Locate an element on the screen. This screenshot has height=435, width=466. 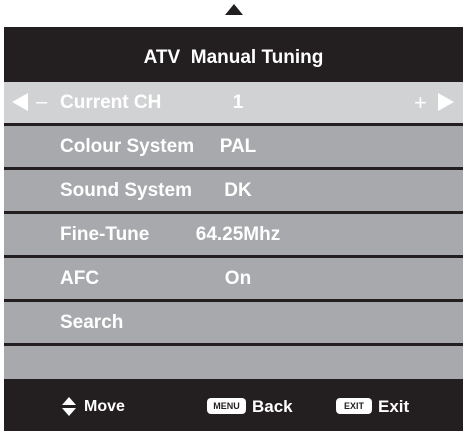
afc-value: On is located at coordinates (238, 278).